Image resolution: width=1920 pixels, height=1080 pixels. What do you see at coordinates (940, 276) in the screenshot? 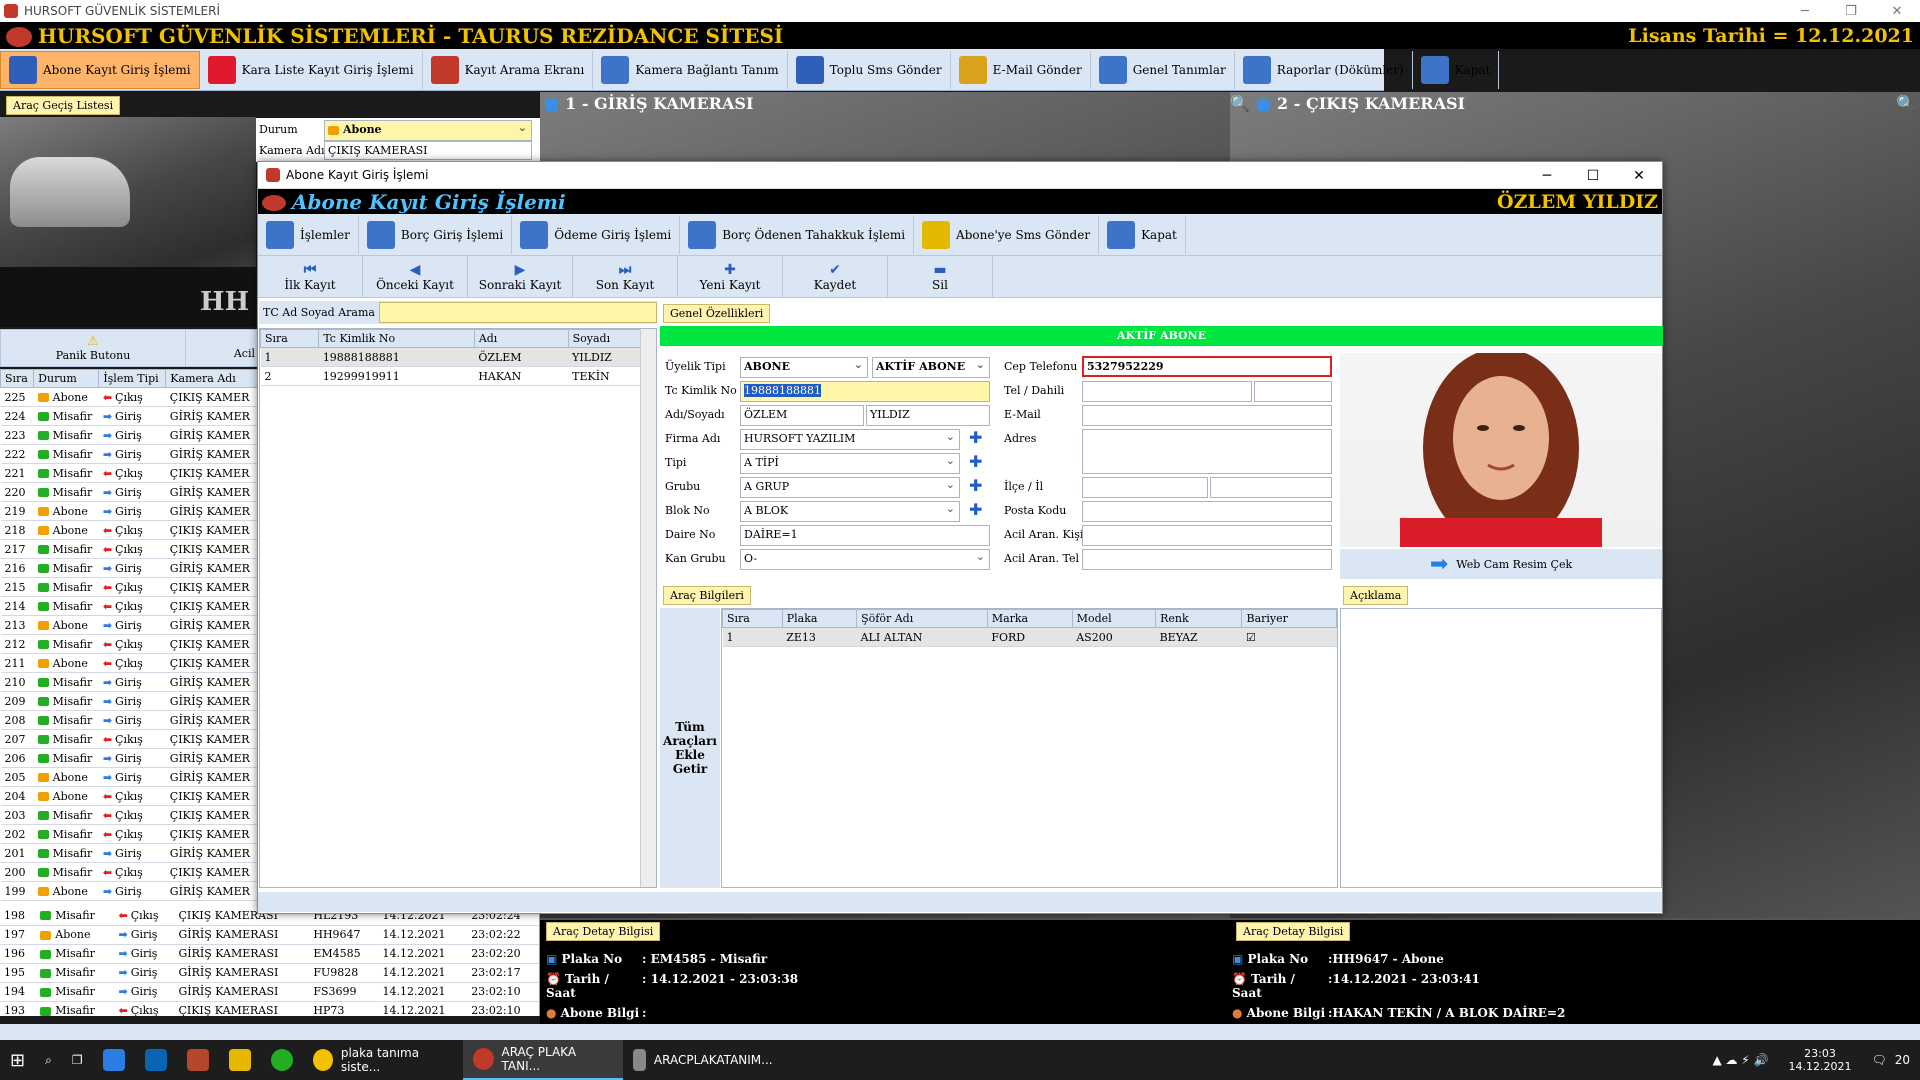
I see `nav-button-6: ▬ Sil` at bounding box center [940, 276].